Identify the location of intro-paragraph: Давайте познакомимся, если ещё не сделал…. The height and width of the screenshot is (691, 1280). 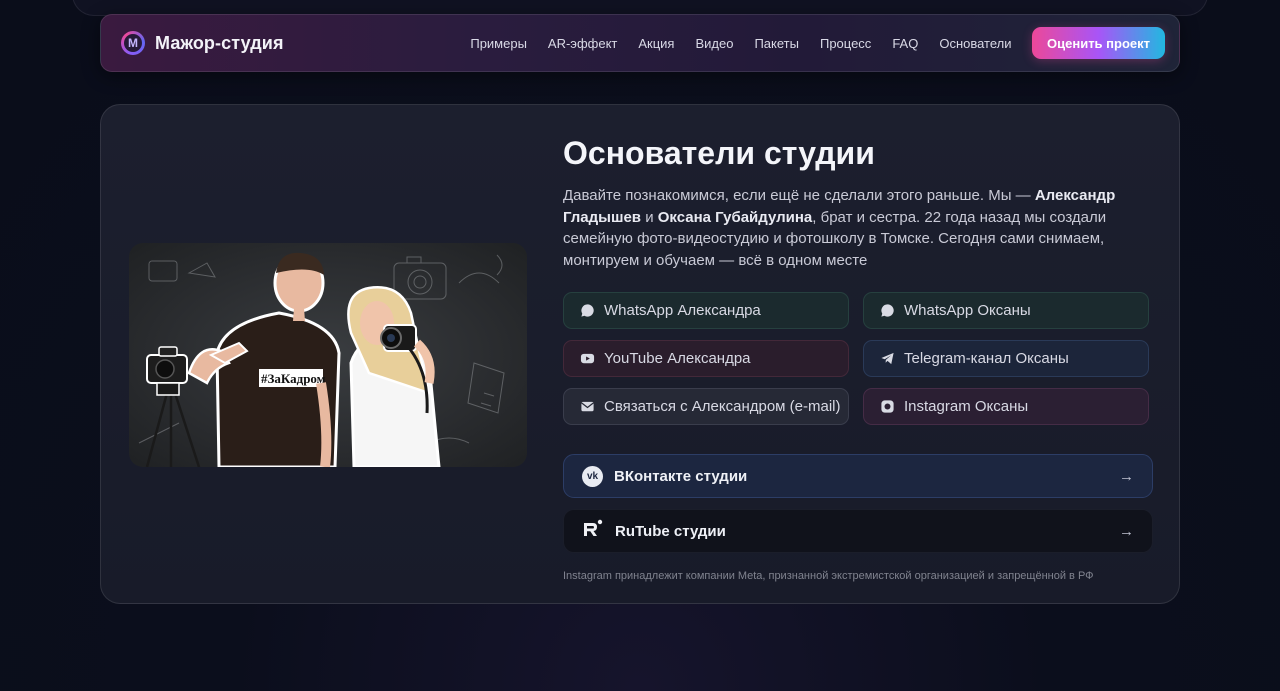
(858, 228).